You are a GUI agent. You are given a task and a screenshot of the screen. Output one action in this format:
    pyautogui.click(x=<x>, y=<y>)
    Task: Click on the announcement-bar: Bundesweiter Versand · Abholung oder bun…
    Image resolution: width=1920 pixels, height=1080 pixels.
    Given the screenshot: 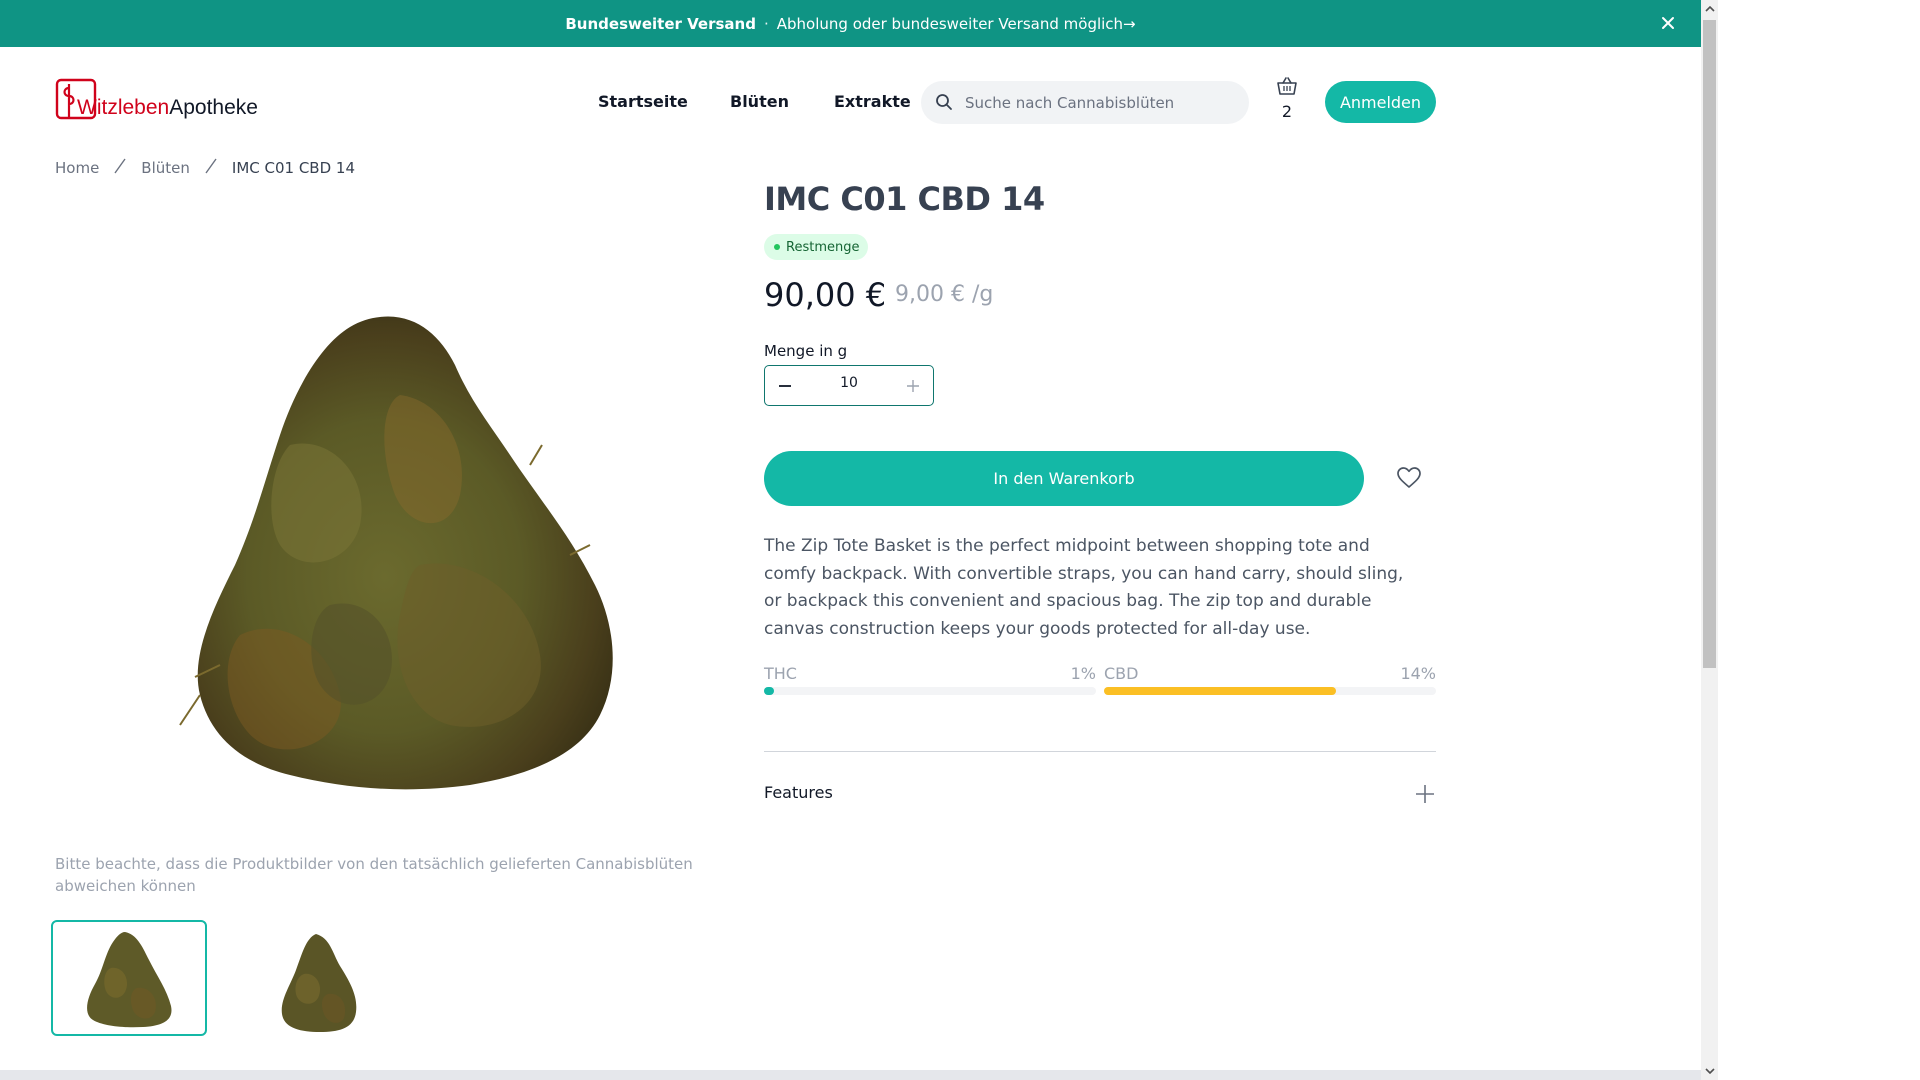 What is the action you would take?
    pyautogui.click(x=850, y=23)
    